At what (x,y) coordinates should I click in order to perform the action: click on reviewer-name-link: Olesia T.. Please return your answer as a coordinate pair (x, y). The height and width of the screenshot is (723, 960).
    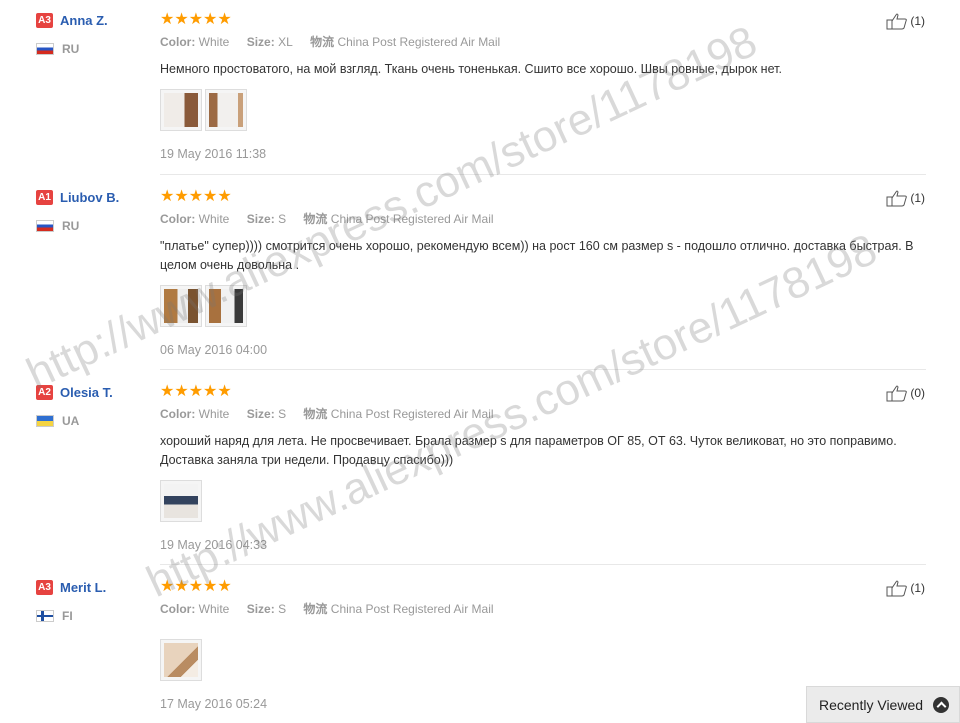
    Looking at the image, I should click on (86, 392).